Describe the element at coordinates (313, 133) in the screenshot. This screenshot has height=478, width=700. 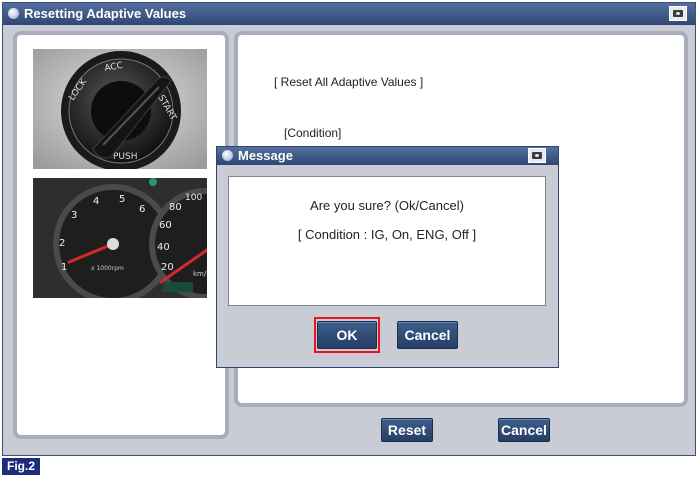
I see `condition-label: [Condition]` at that location.